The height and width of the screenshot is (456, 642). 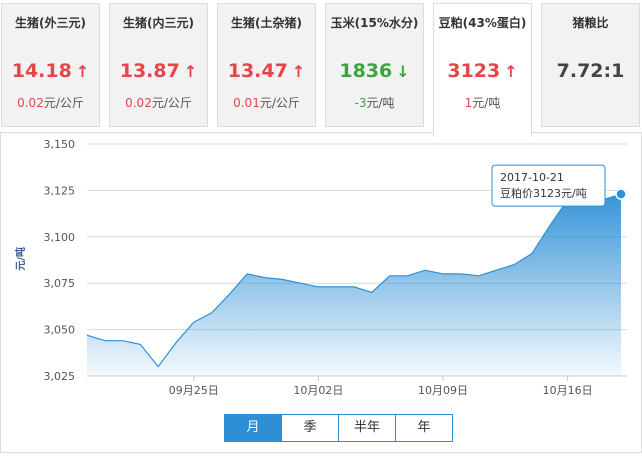 I want to click on down-arrow-icon: ↓, so click(x=402, y=71).